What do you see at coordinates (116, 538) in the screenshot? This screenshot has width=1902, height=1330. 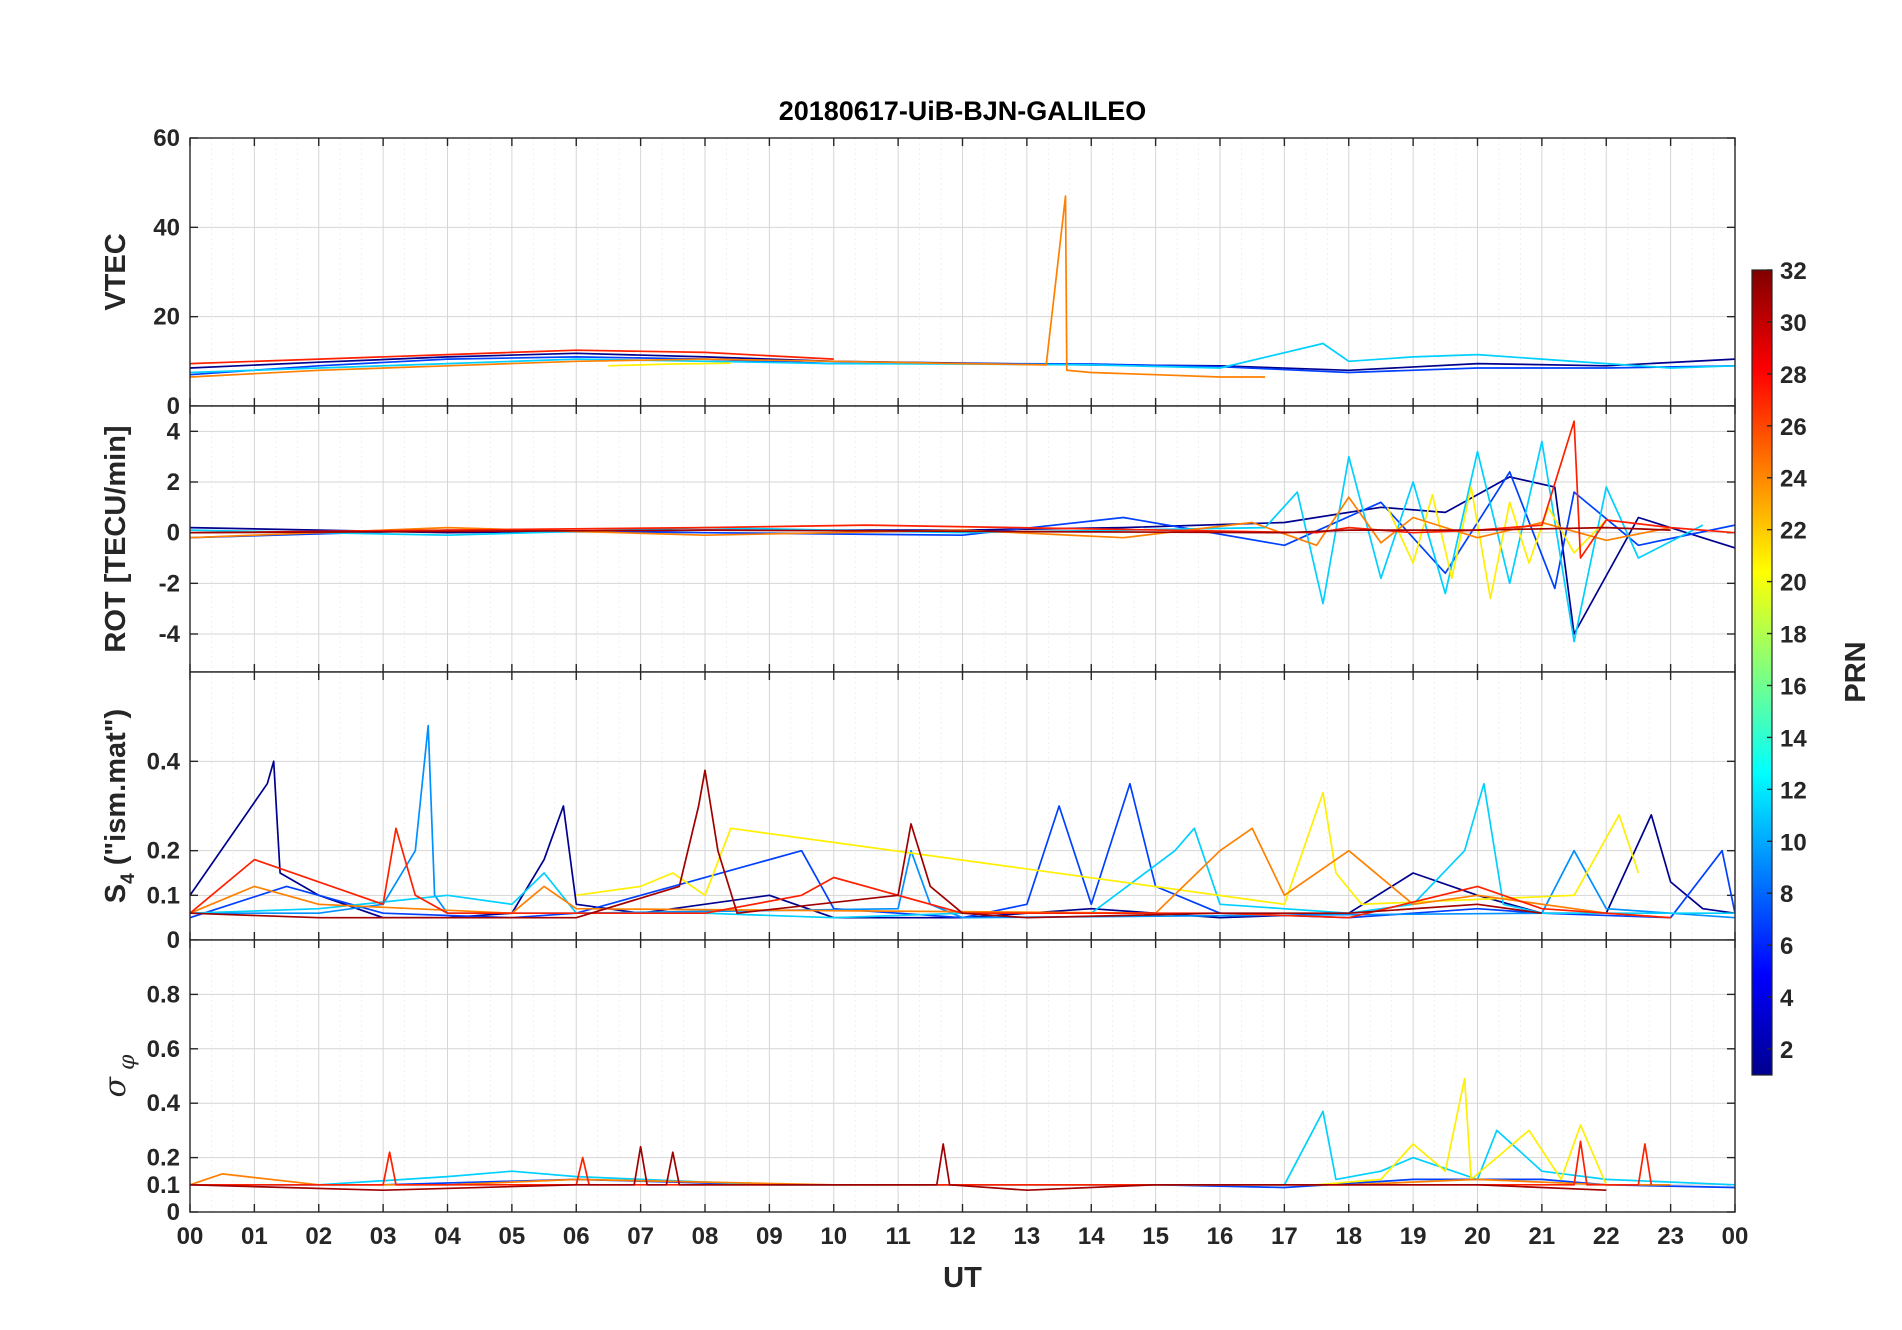 I see `y-axis-label: ROT [TECU/min]` at bounding box center [116, 538].